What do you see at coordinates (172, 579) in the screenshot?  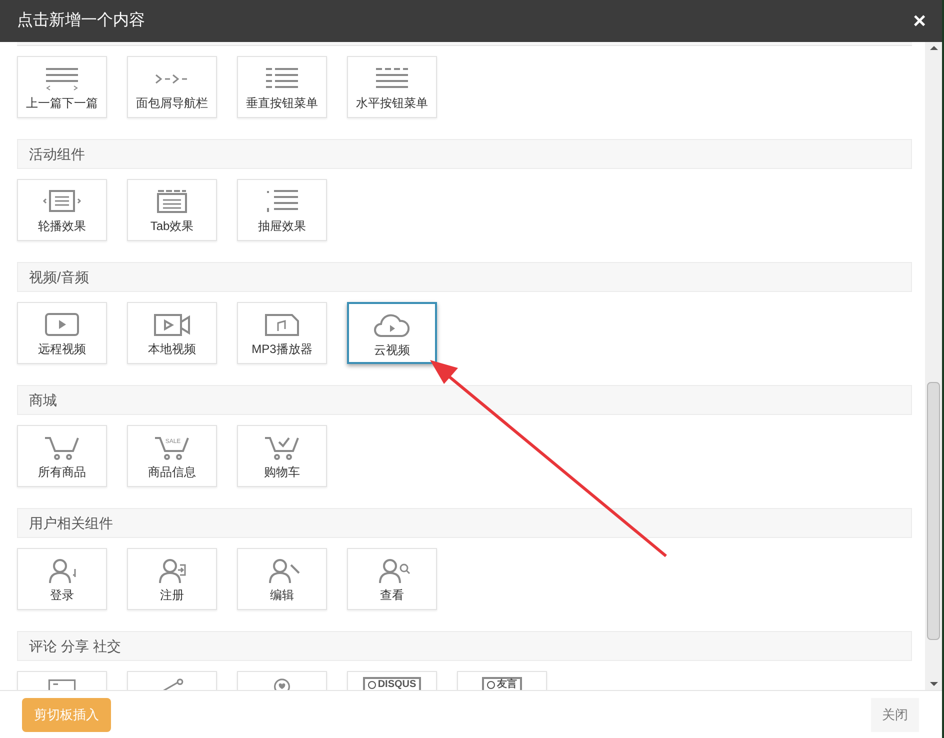 I see `component-tile: 注册` at bounding box center [172, 579].